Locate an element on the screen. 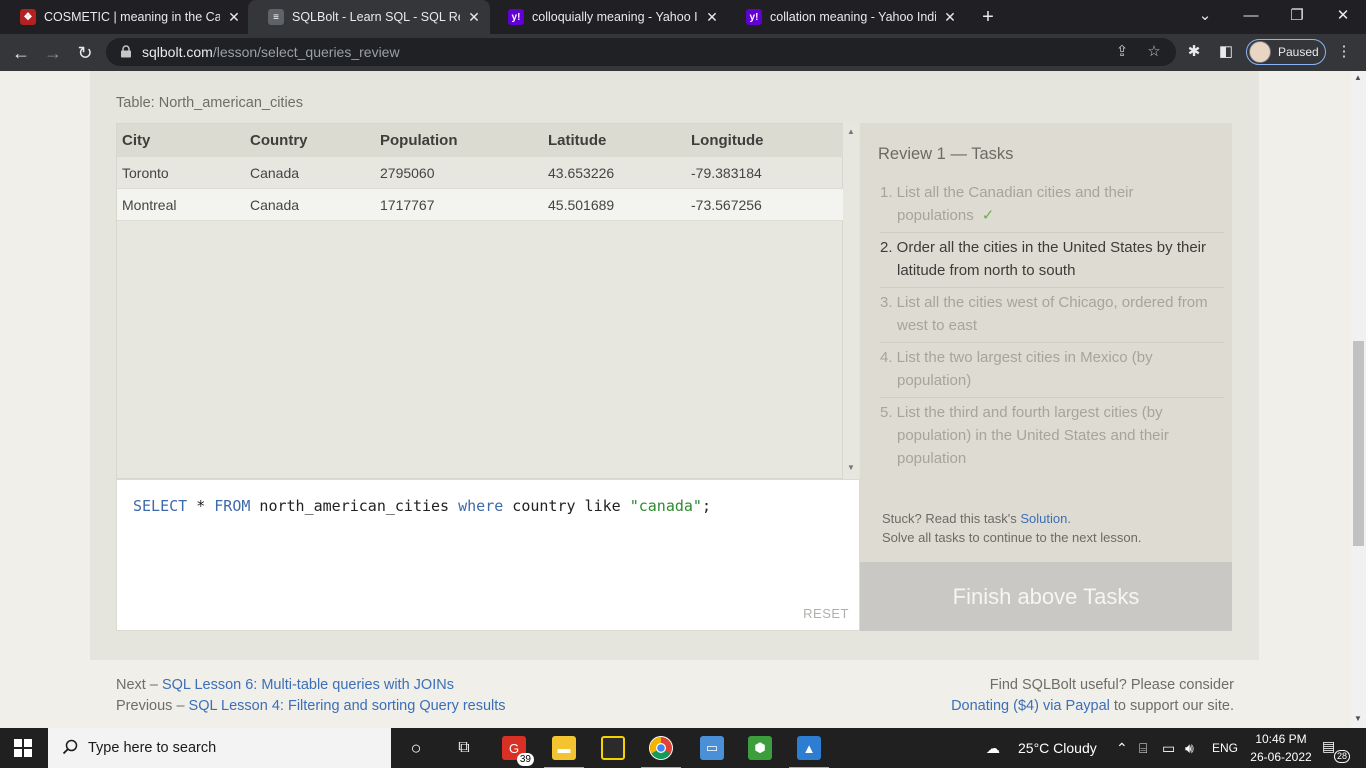  forward-icon: → is located at coordinates (53, 53).